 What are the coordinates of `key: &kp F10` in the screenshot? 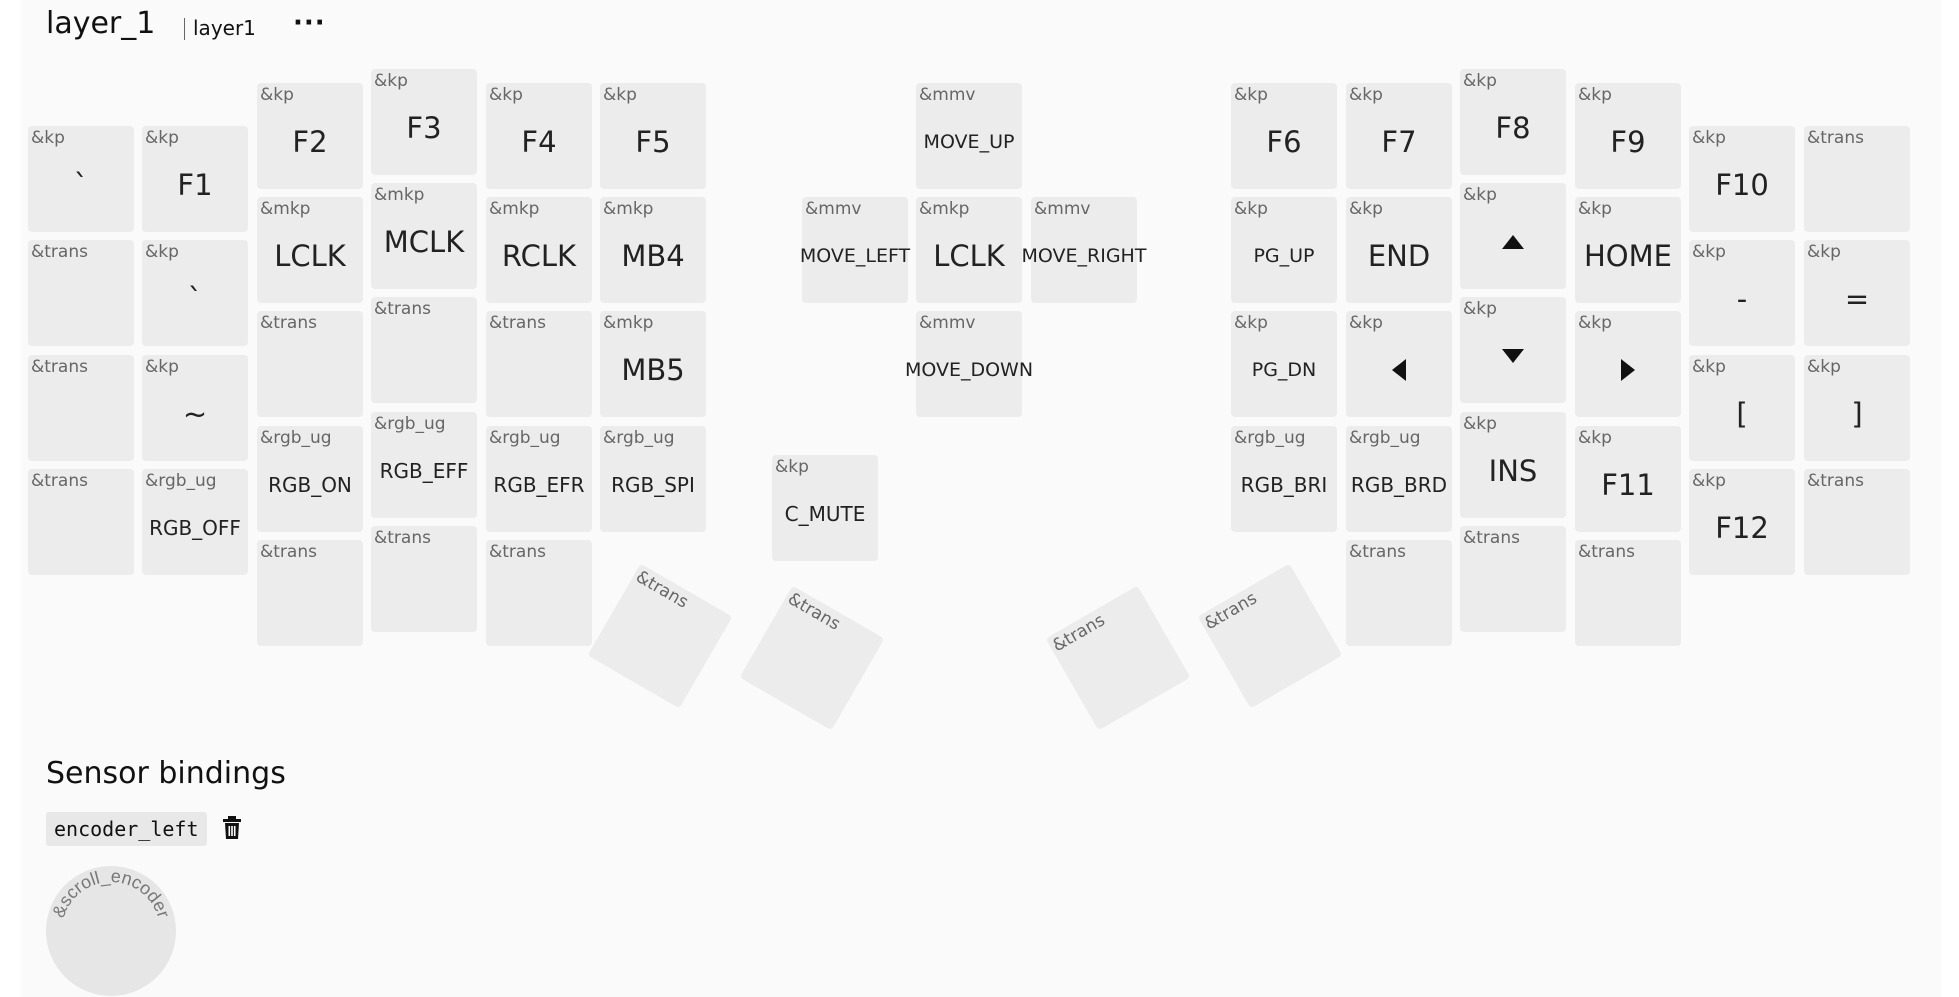 It's located at (1742, 179).